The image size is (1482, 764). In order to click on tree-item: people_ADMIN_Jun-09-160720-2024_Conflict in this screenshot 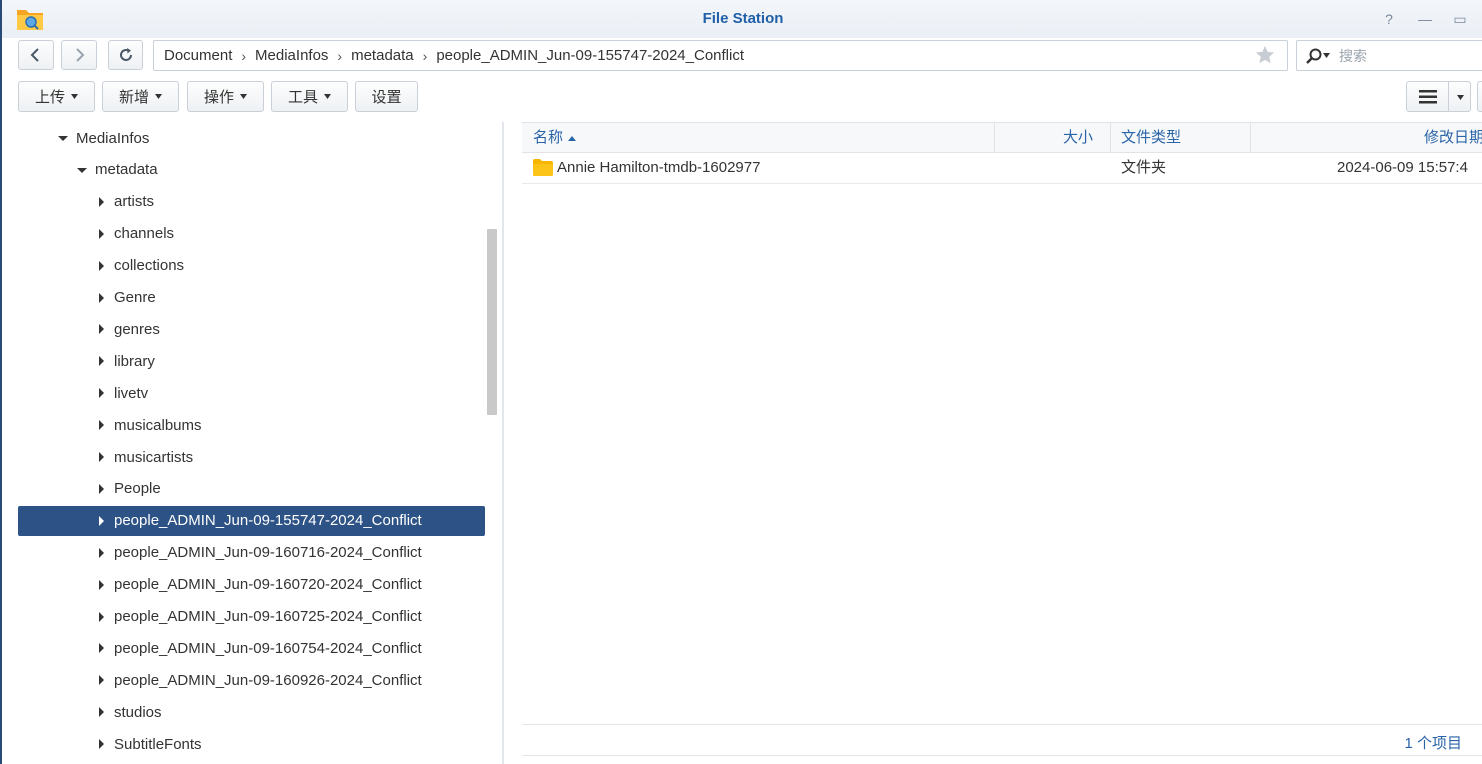, I will do `click(251, 585)`.